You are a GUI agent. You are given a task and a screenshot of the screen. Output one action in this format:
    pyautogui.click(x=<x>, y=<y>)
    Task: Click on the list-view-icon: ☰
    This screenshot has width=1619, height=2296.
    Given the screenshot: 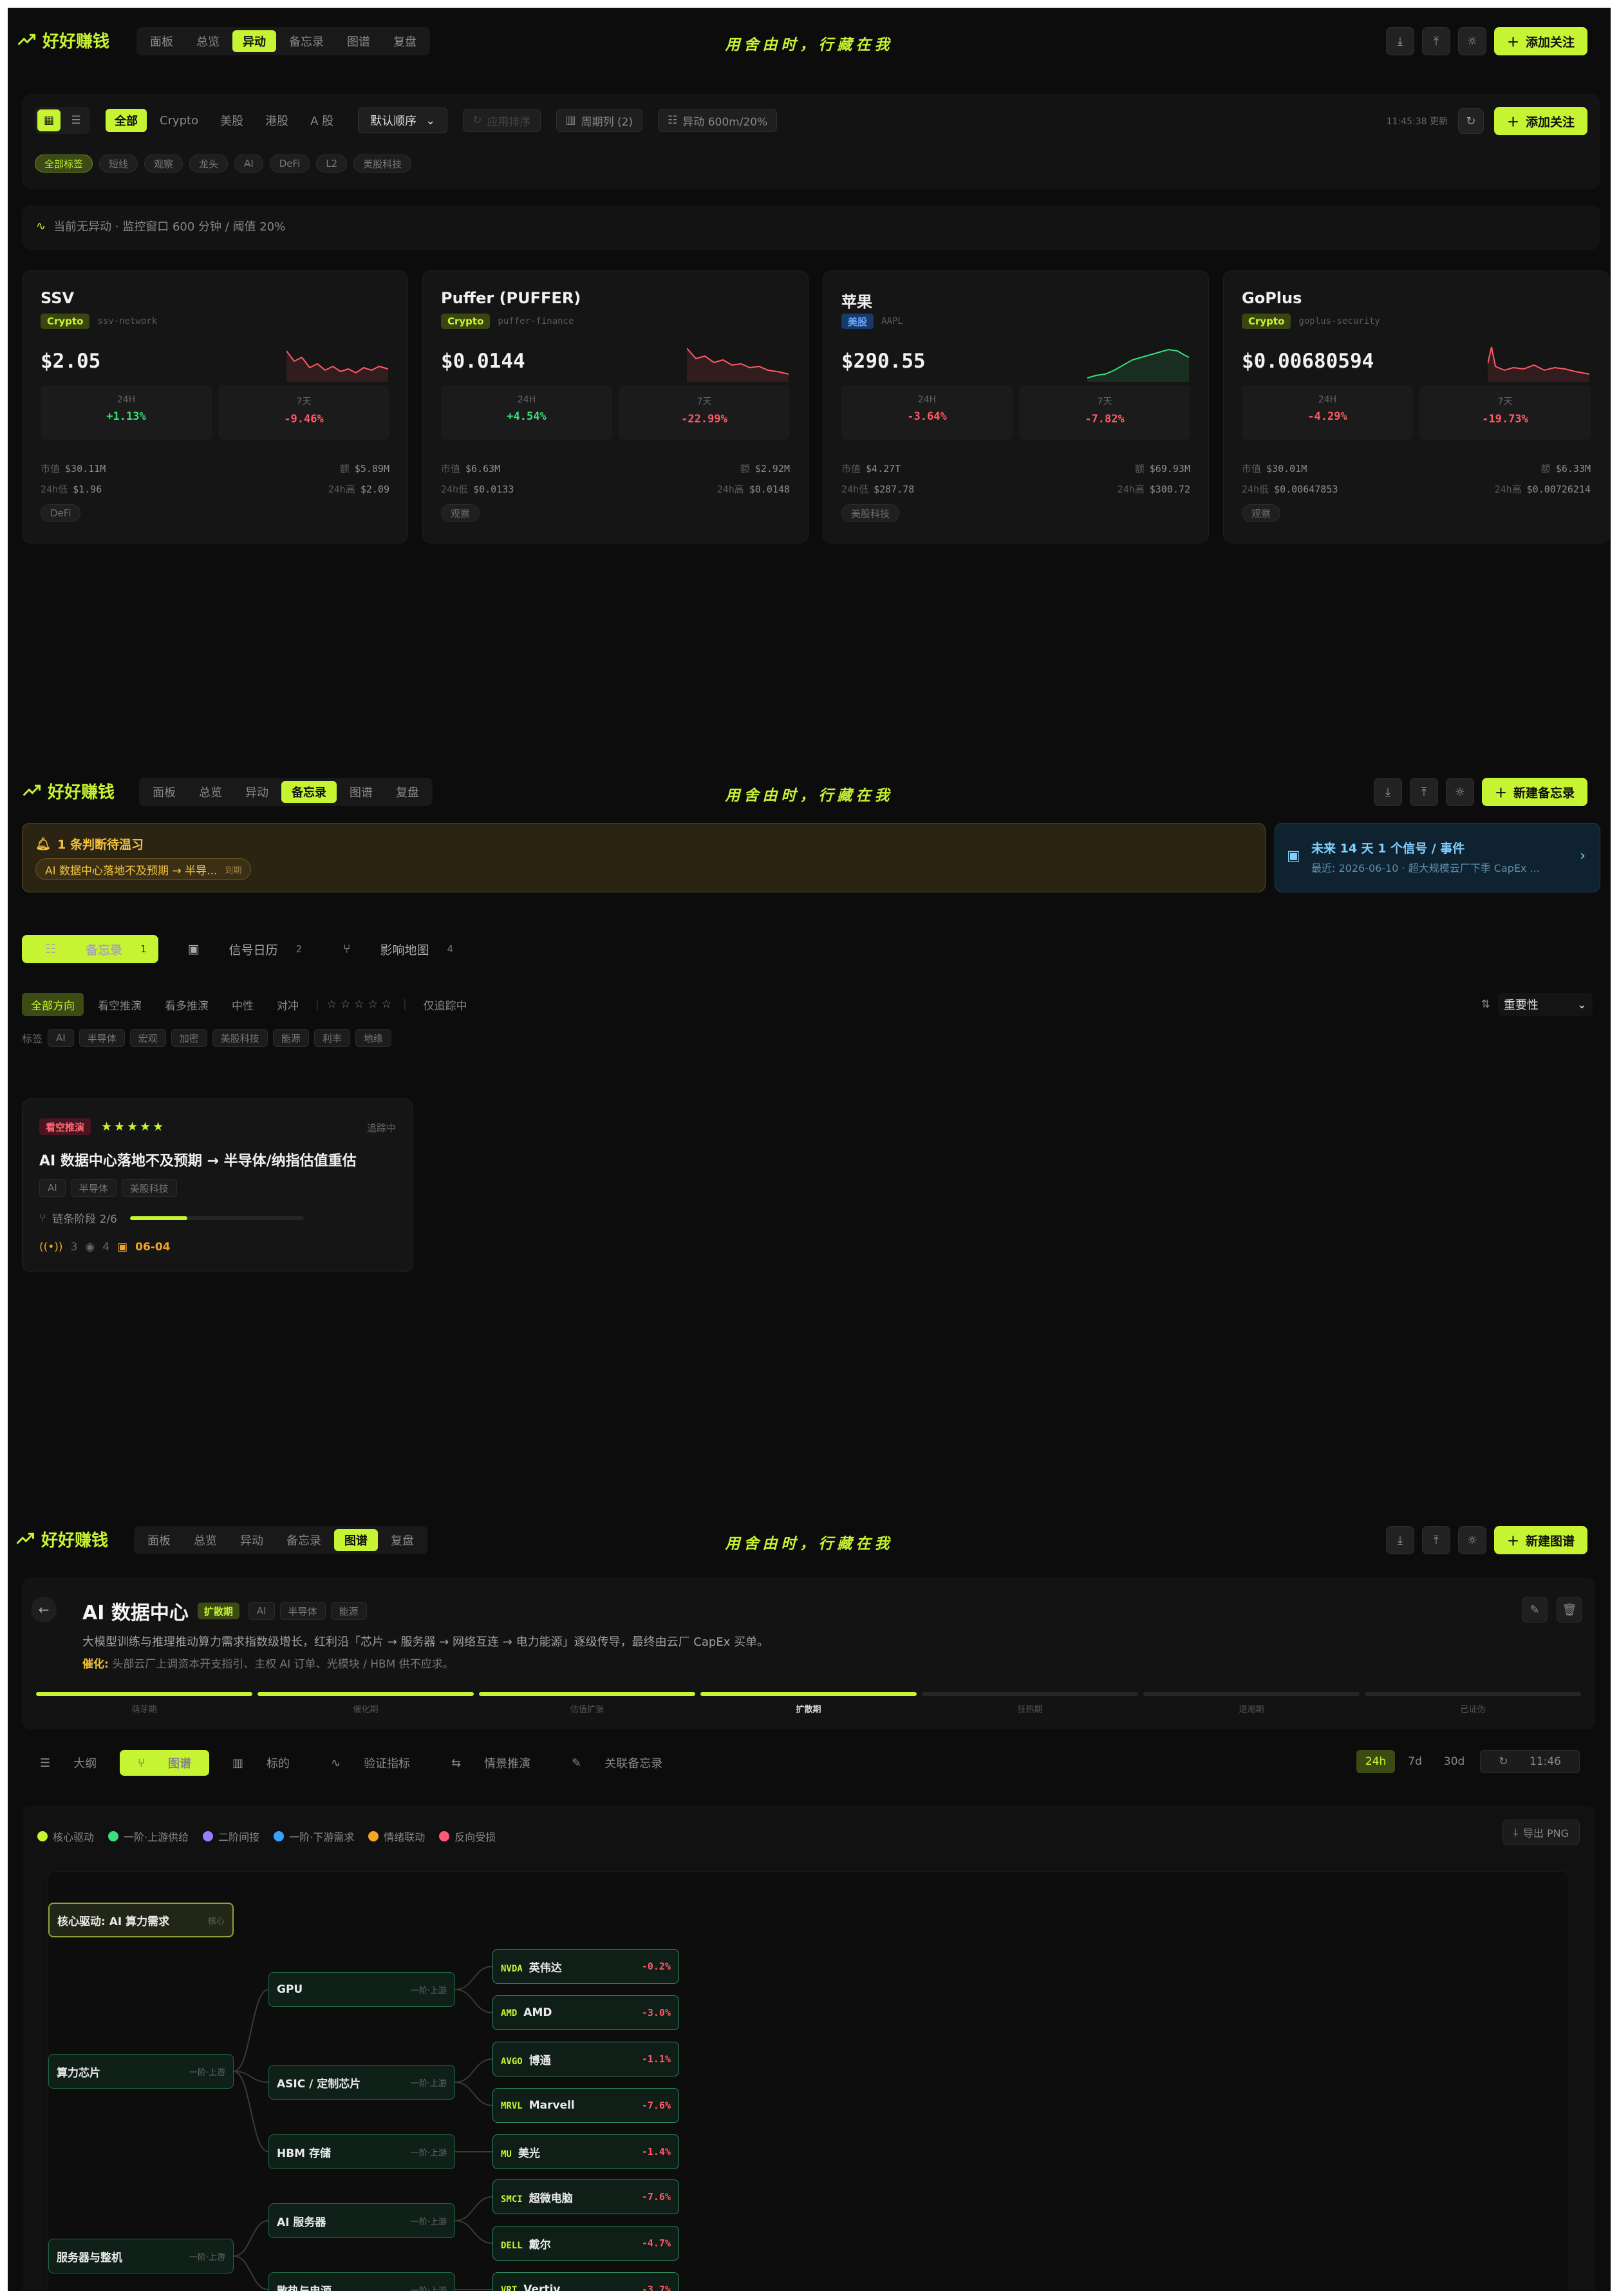 What is the action you would take?
    pyautogui.click(x=76, y=120)
    